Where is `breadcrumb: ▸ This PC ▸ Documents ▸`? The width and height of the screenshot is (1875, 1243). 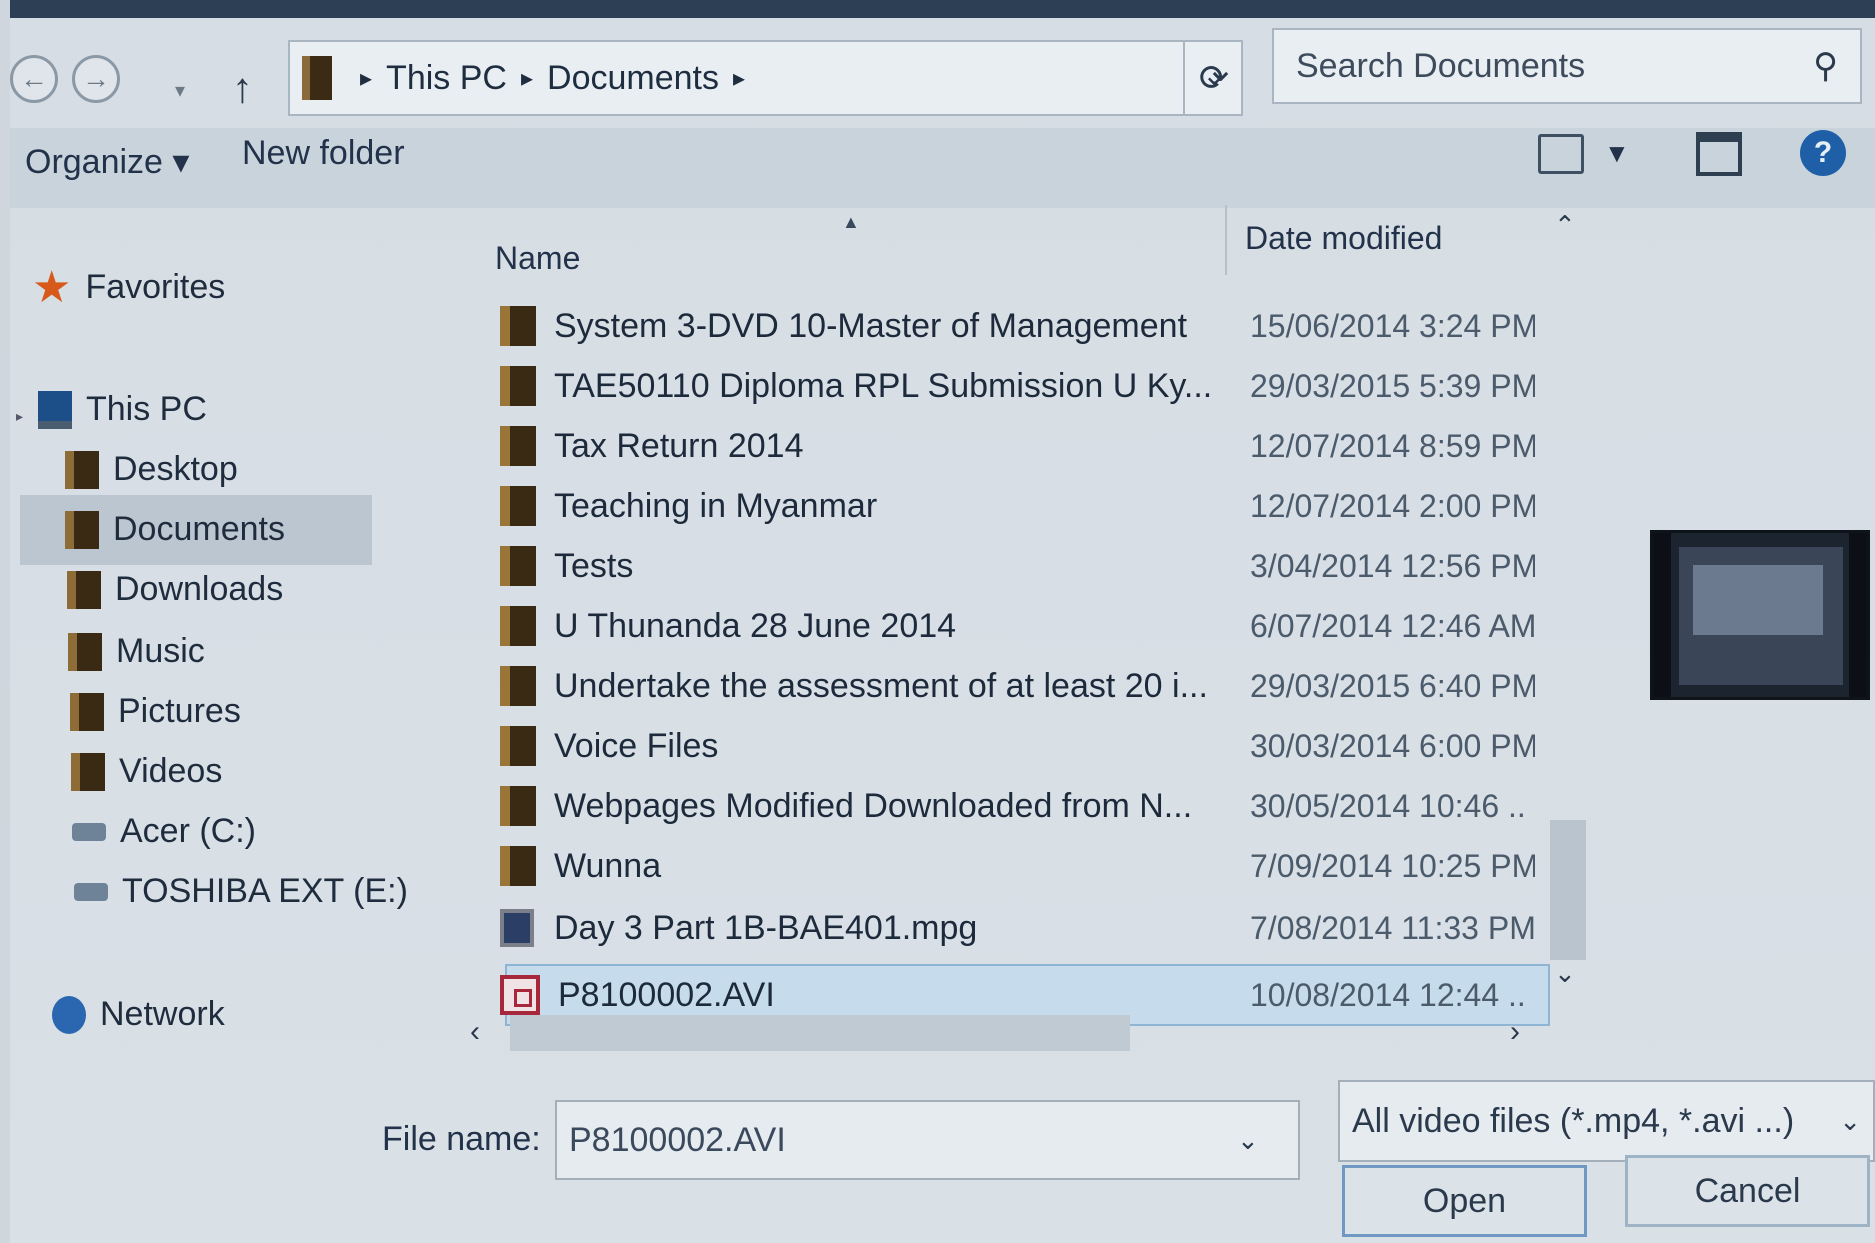
breadcrumb: ▸ This PC ▸ Documents ▸ is located at coordinates (552, 78).